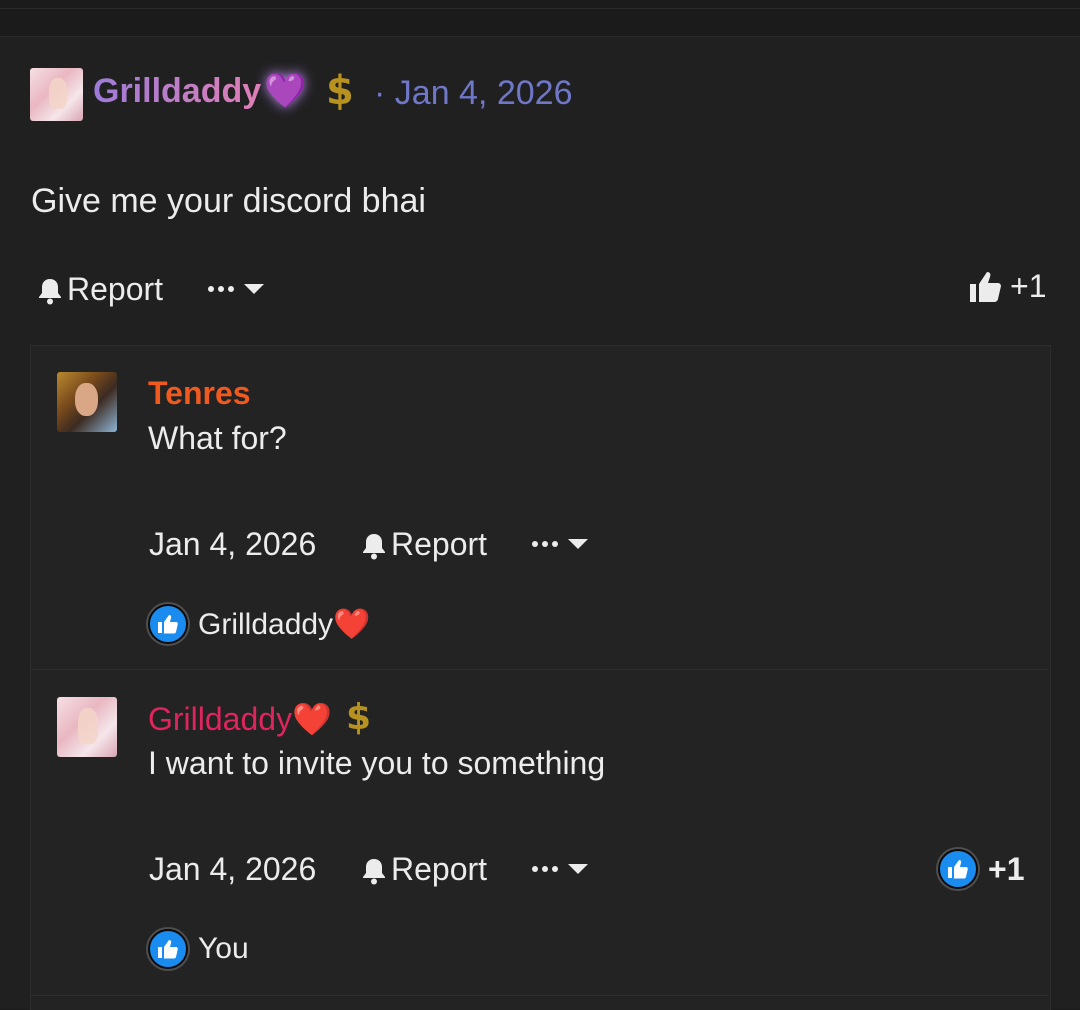  What do you see at coordinates (223, 948) in the screenshot?
I see `reactor-name: You` at bounding box center [223, 948].